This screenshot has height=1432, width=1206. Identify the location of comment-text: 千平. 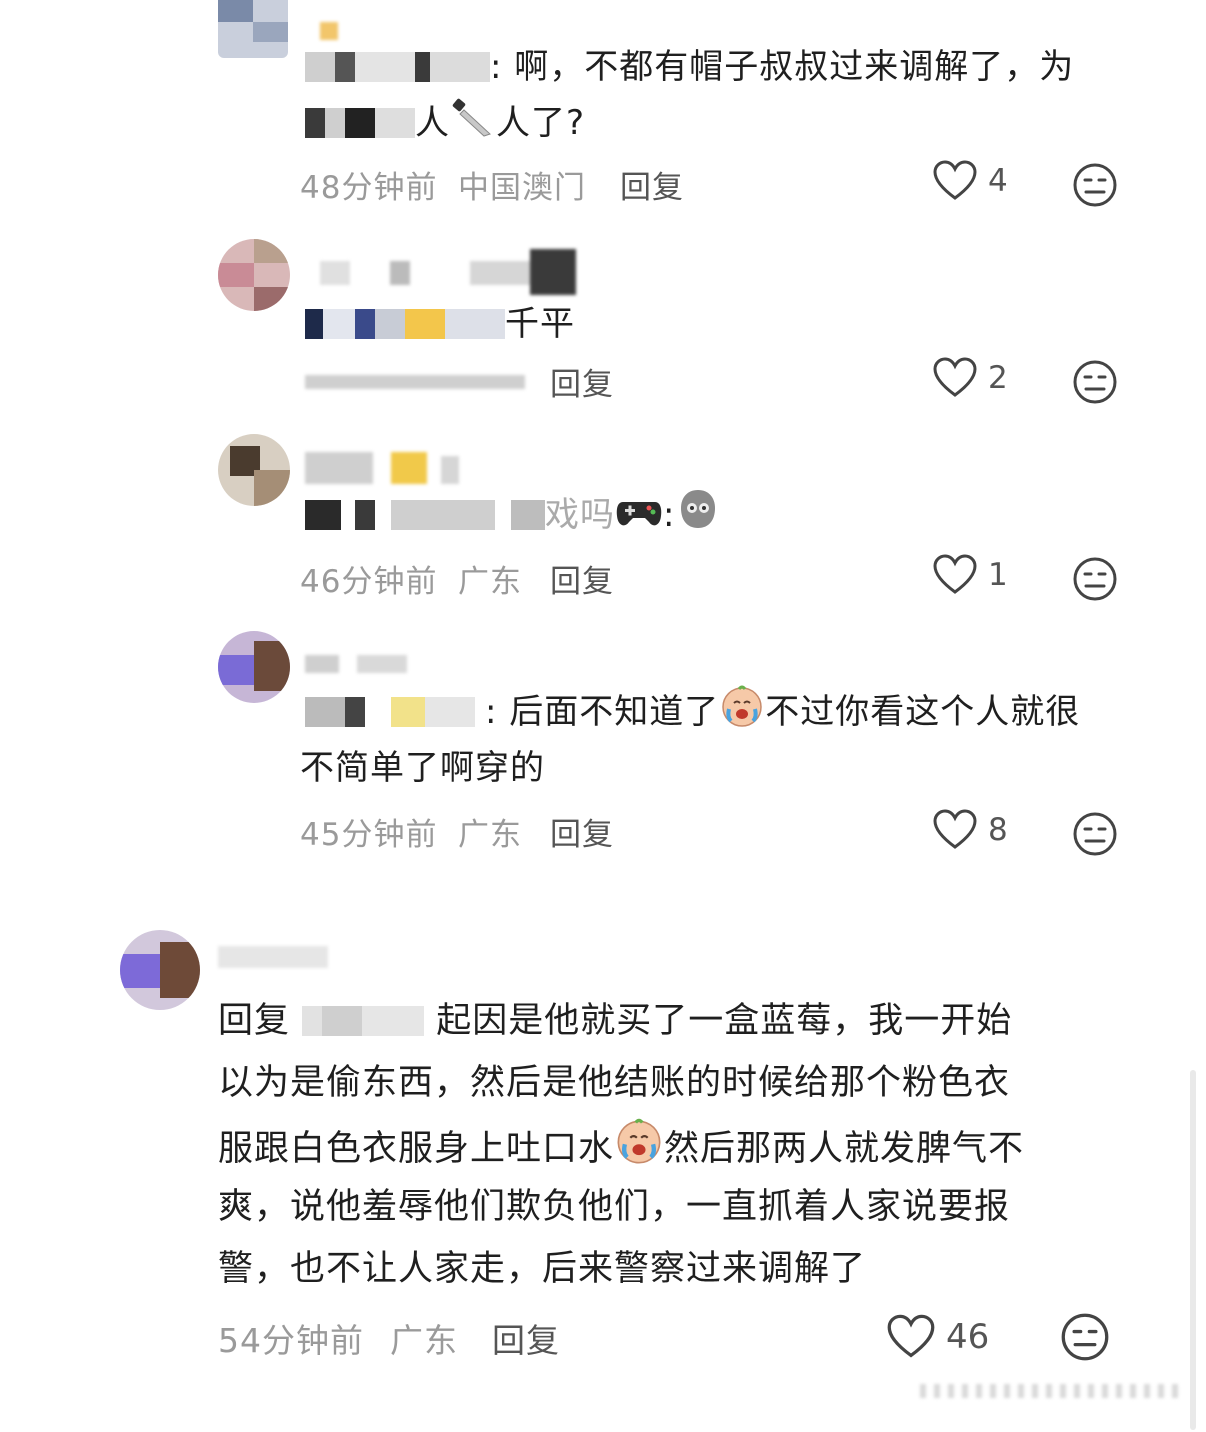
(440, 324).